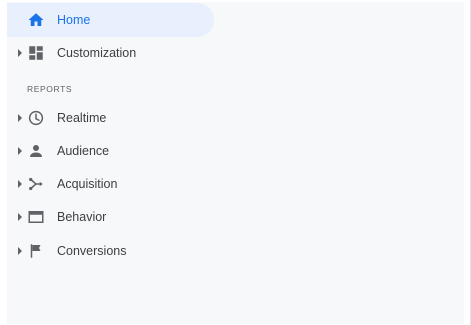 This screenshot has width=471, height=325. Describe the element at coordinates (97, 53) in the screenshot. I see `sidebar-item-label: Customization` at that location.